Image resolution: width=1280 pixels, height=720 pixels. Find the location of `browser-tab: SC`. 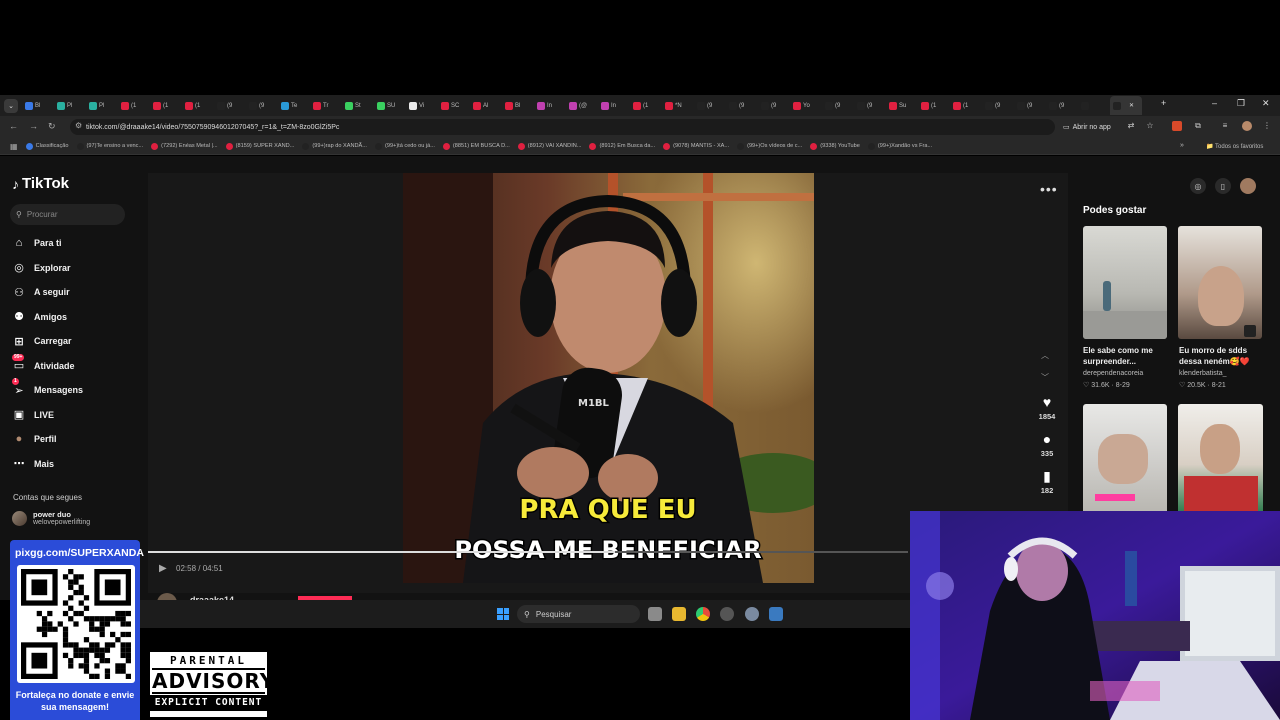

browser-tab: SC is located at coordinates (454, 106).